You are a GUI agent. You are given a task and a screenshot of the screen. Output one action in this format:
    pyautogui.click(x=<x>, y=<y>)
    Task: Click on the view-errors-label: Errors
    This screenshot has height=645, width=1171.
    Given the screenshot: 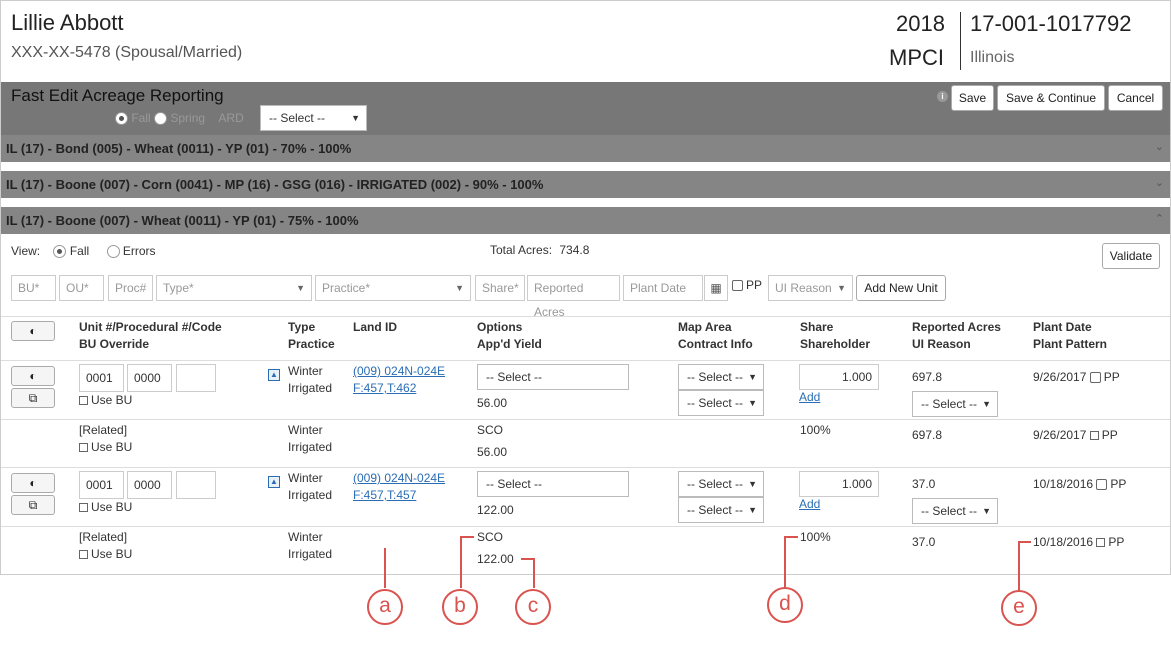 What is the action you would take?
    pyautogui.click(x=139, y=251)
    